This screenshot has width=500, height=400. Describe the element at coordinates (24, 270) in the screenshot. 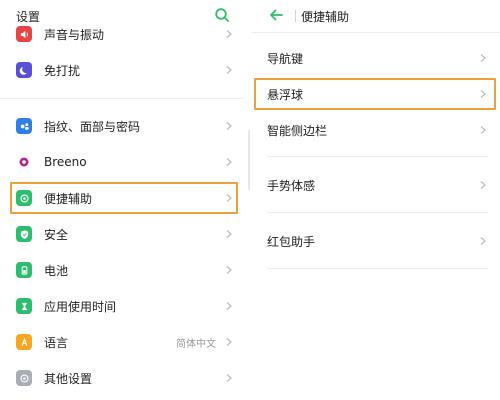

I see `battery-icon` at that location.